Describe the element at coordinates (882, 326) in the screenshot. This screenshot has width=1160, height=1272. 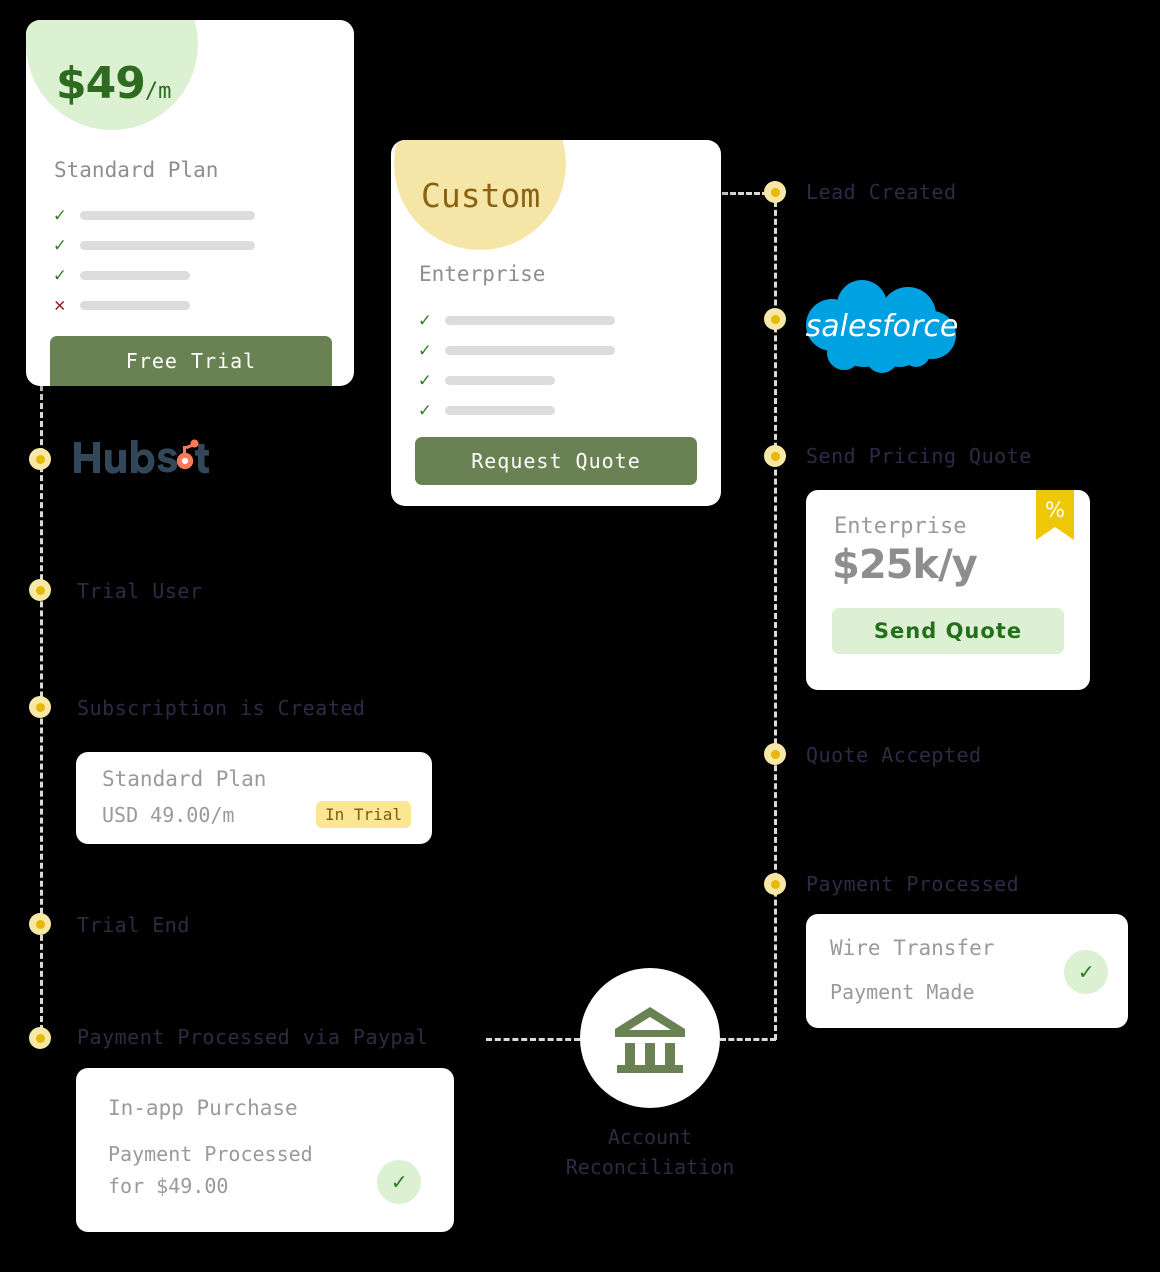
I see `svg-text: salesforce` at that location.